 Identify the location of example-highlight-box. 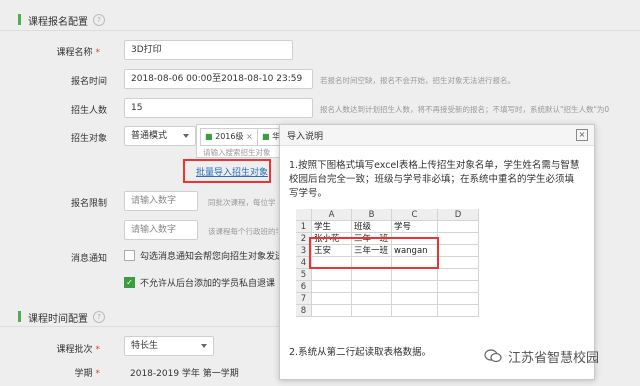
(374, 253).